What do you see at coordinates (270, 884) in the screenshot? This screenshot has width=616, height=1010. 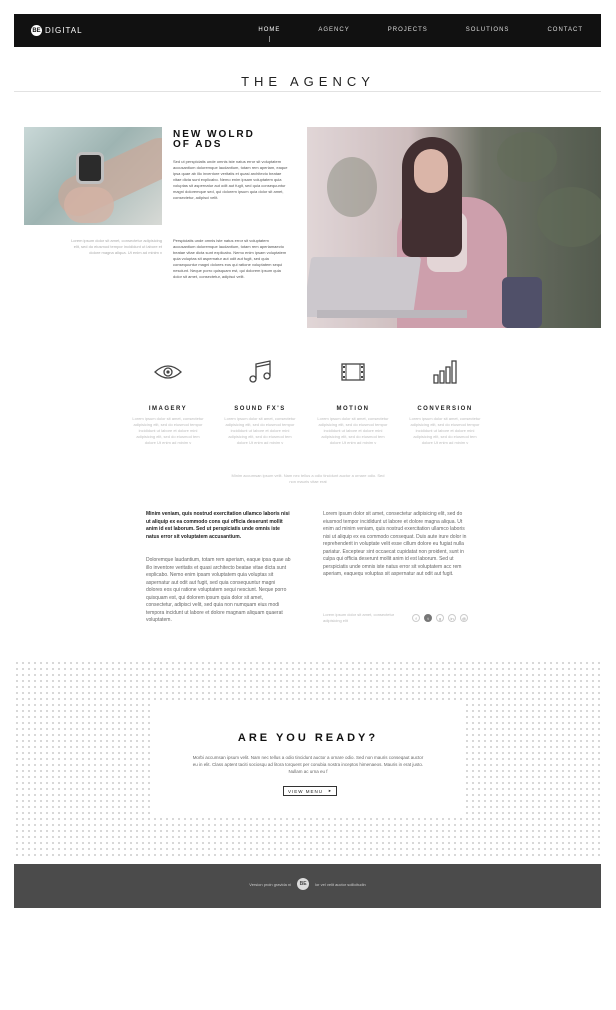 I see `footer-text-left: Version proin gravida ni` at bounding box center [270, 884].